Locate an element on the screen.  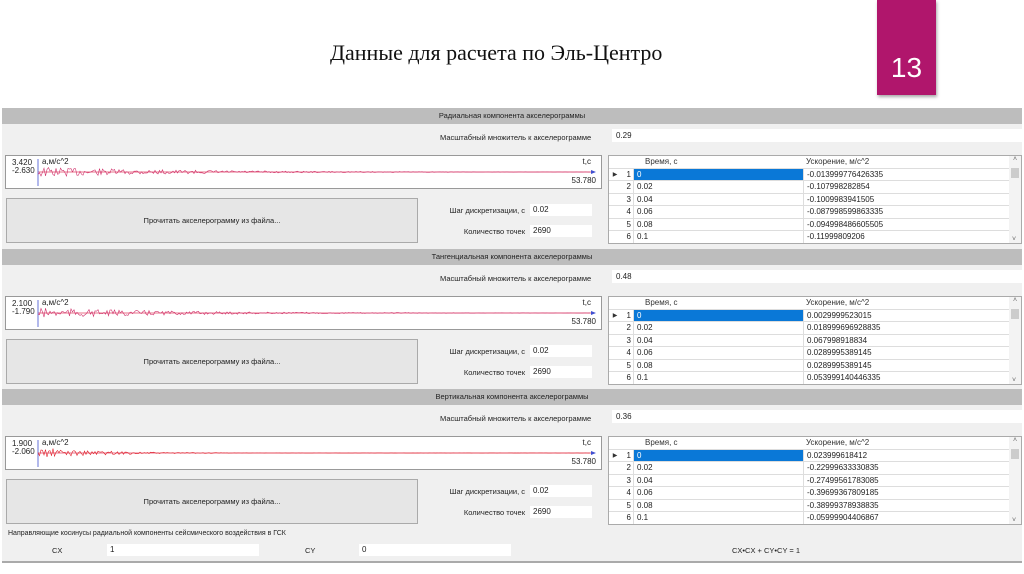
accel-cell: -0.38999378938835 is located at coordinates (905, 505).